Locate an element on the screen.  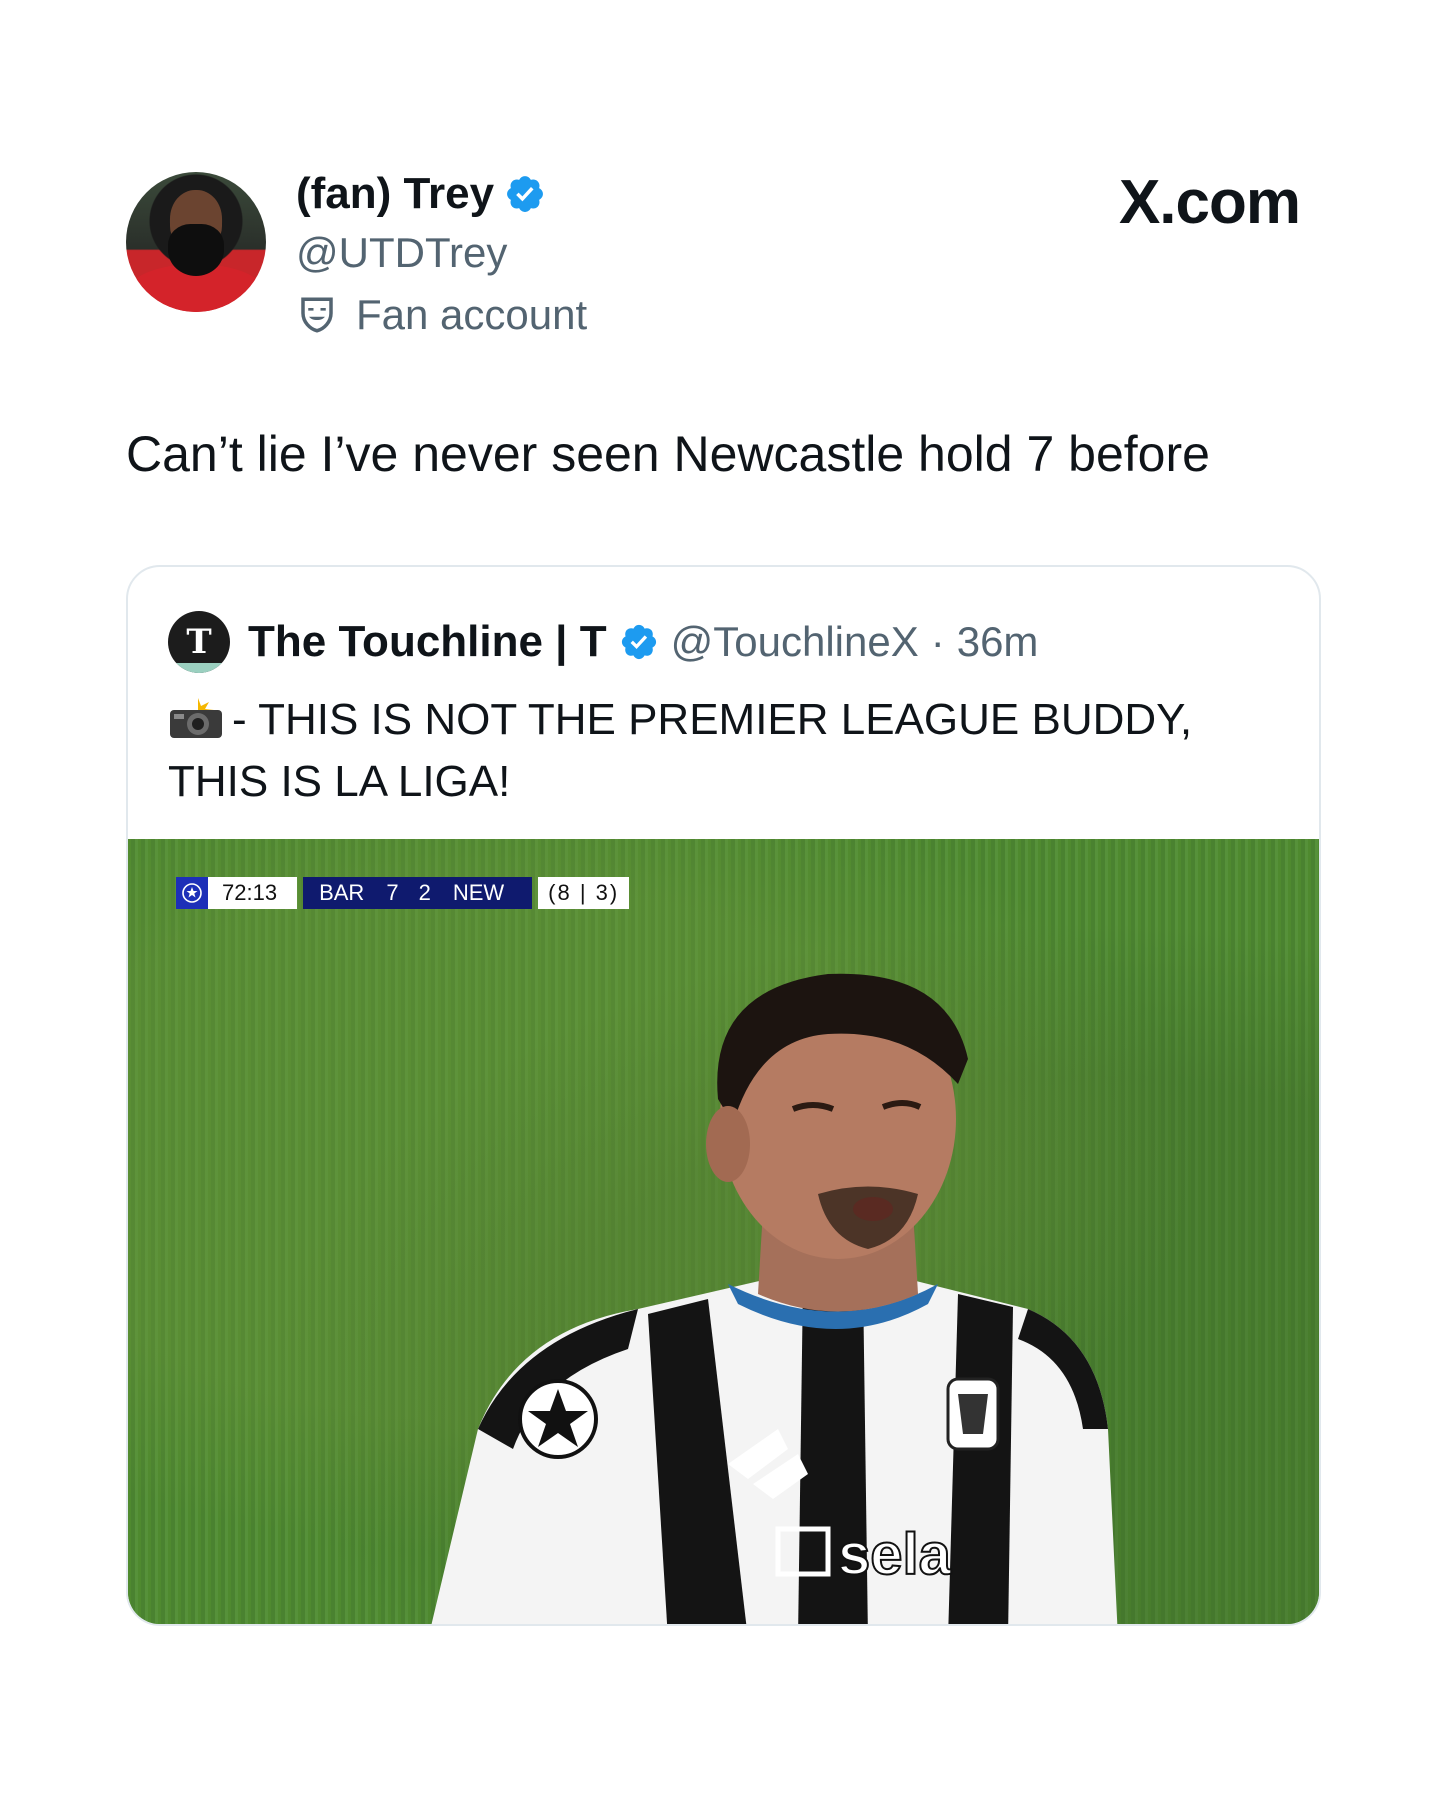
fan-account-text: Fan account is located at coordinates (472, 314).